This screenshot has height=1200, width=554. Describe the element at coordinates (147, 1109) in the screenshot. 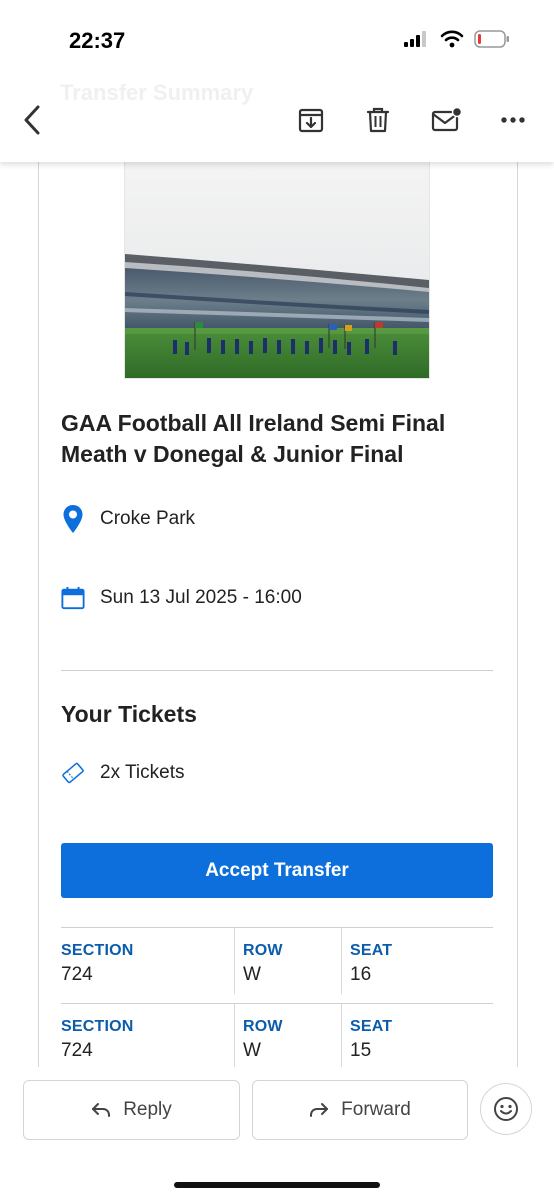

I see `reply-label: Reply` at that location.